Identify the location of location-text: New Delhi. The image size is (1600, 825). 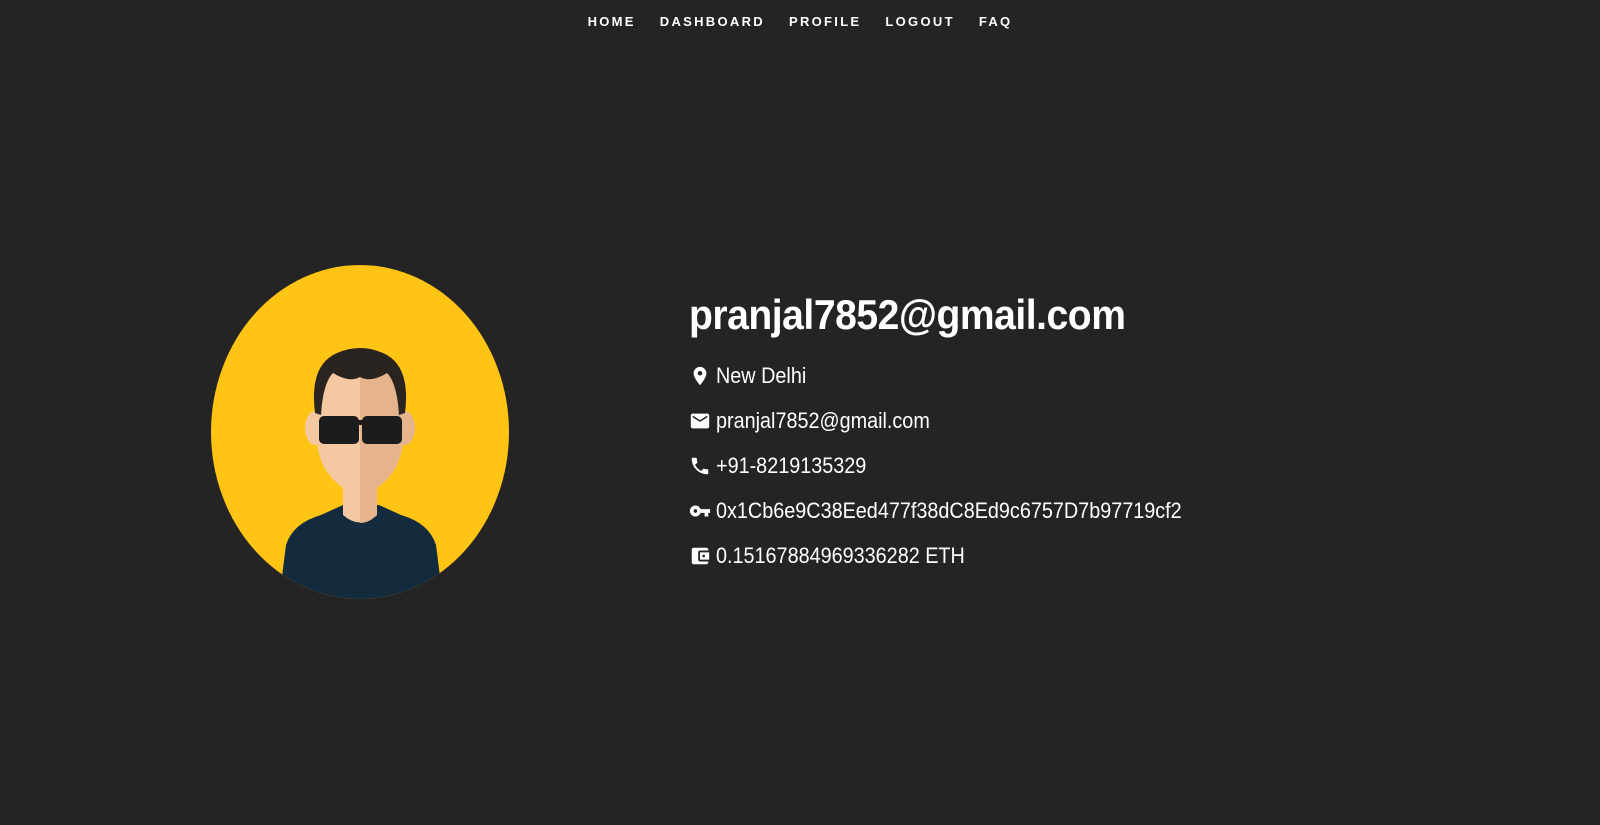
(761, 375).